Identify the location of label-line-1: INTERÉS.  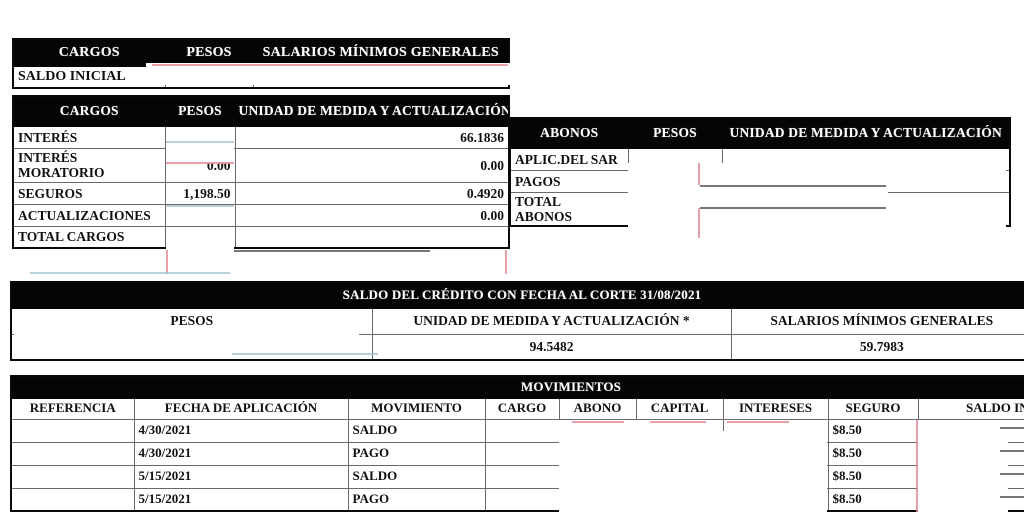
(48, 157).